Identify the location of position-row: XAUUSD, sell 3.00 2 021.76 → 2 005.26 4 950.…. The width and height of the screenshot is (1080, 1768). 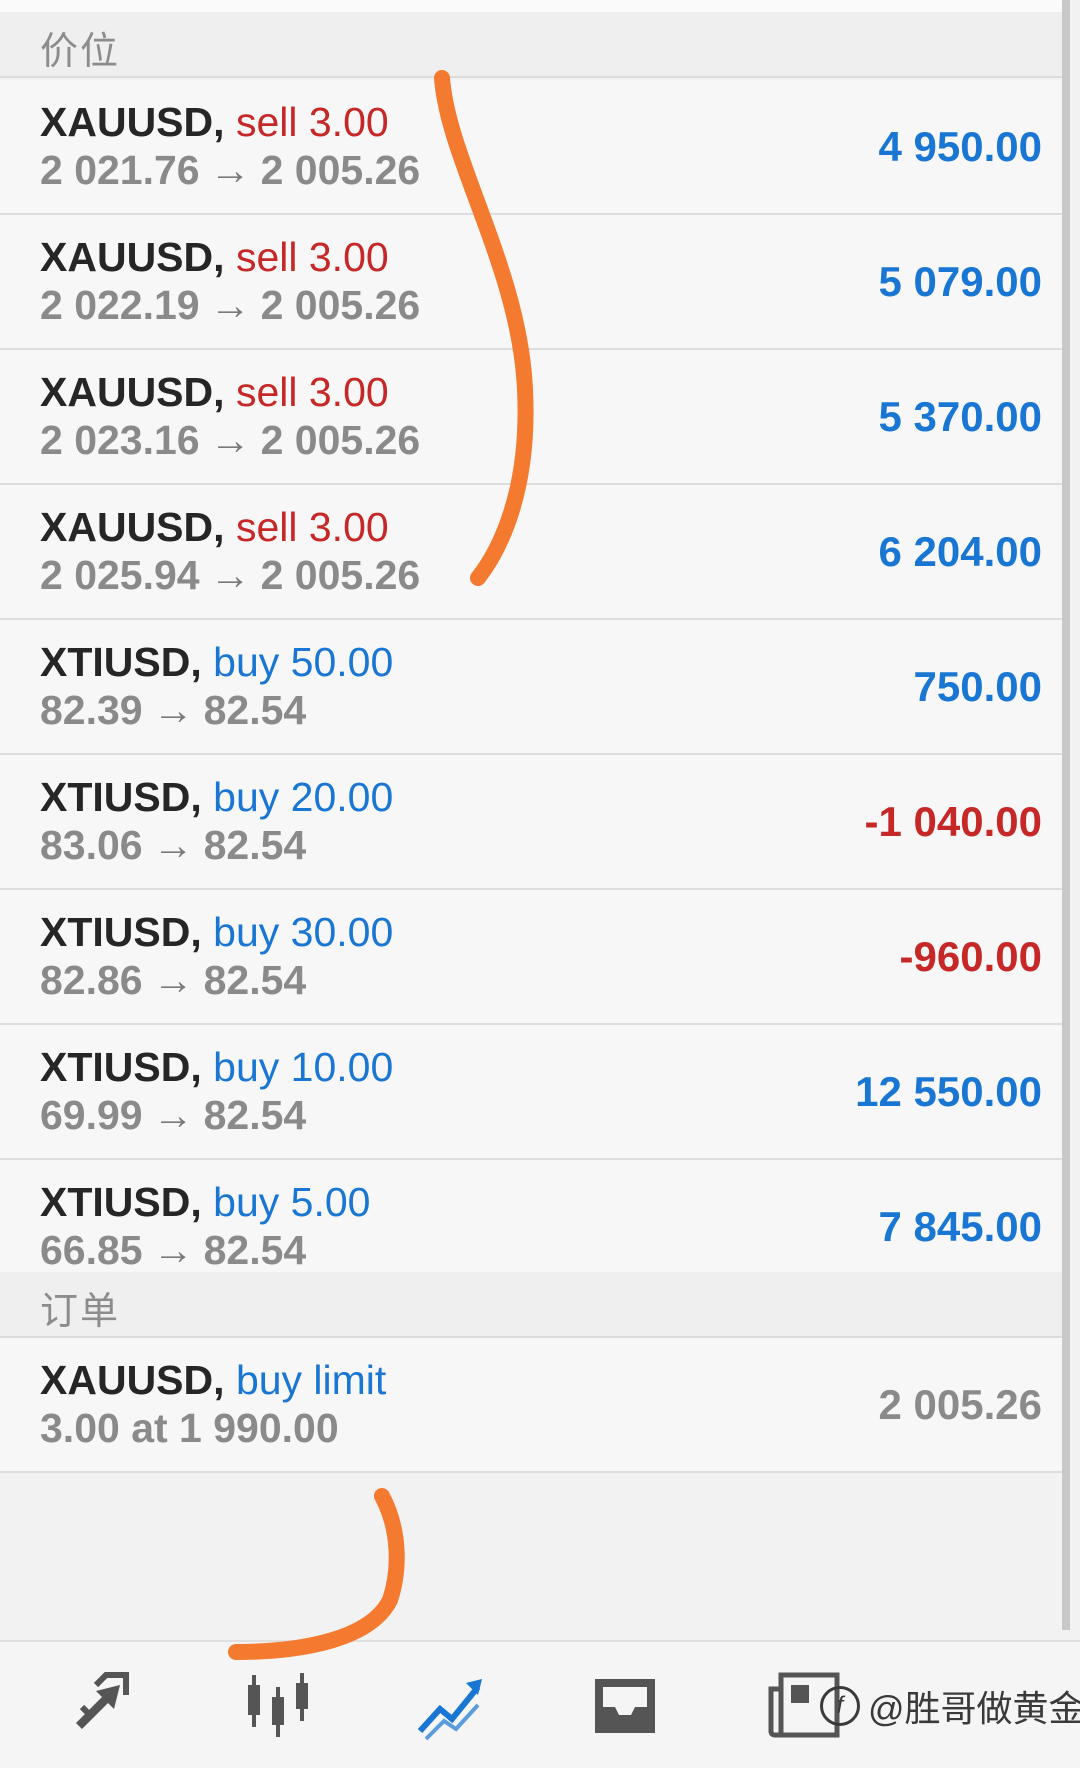
(531, 147).